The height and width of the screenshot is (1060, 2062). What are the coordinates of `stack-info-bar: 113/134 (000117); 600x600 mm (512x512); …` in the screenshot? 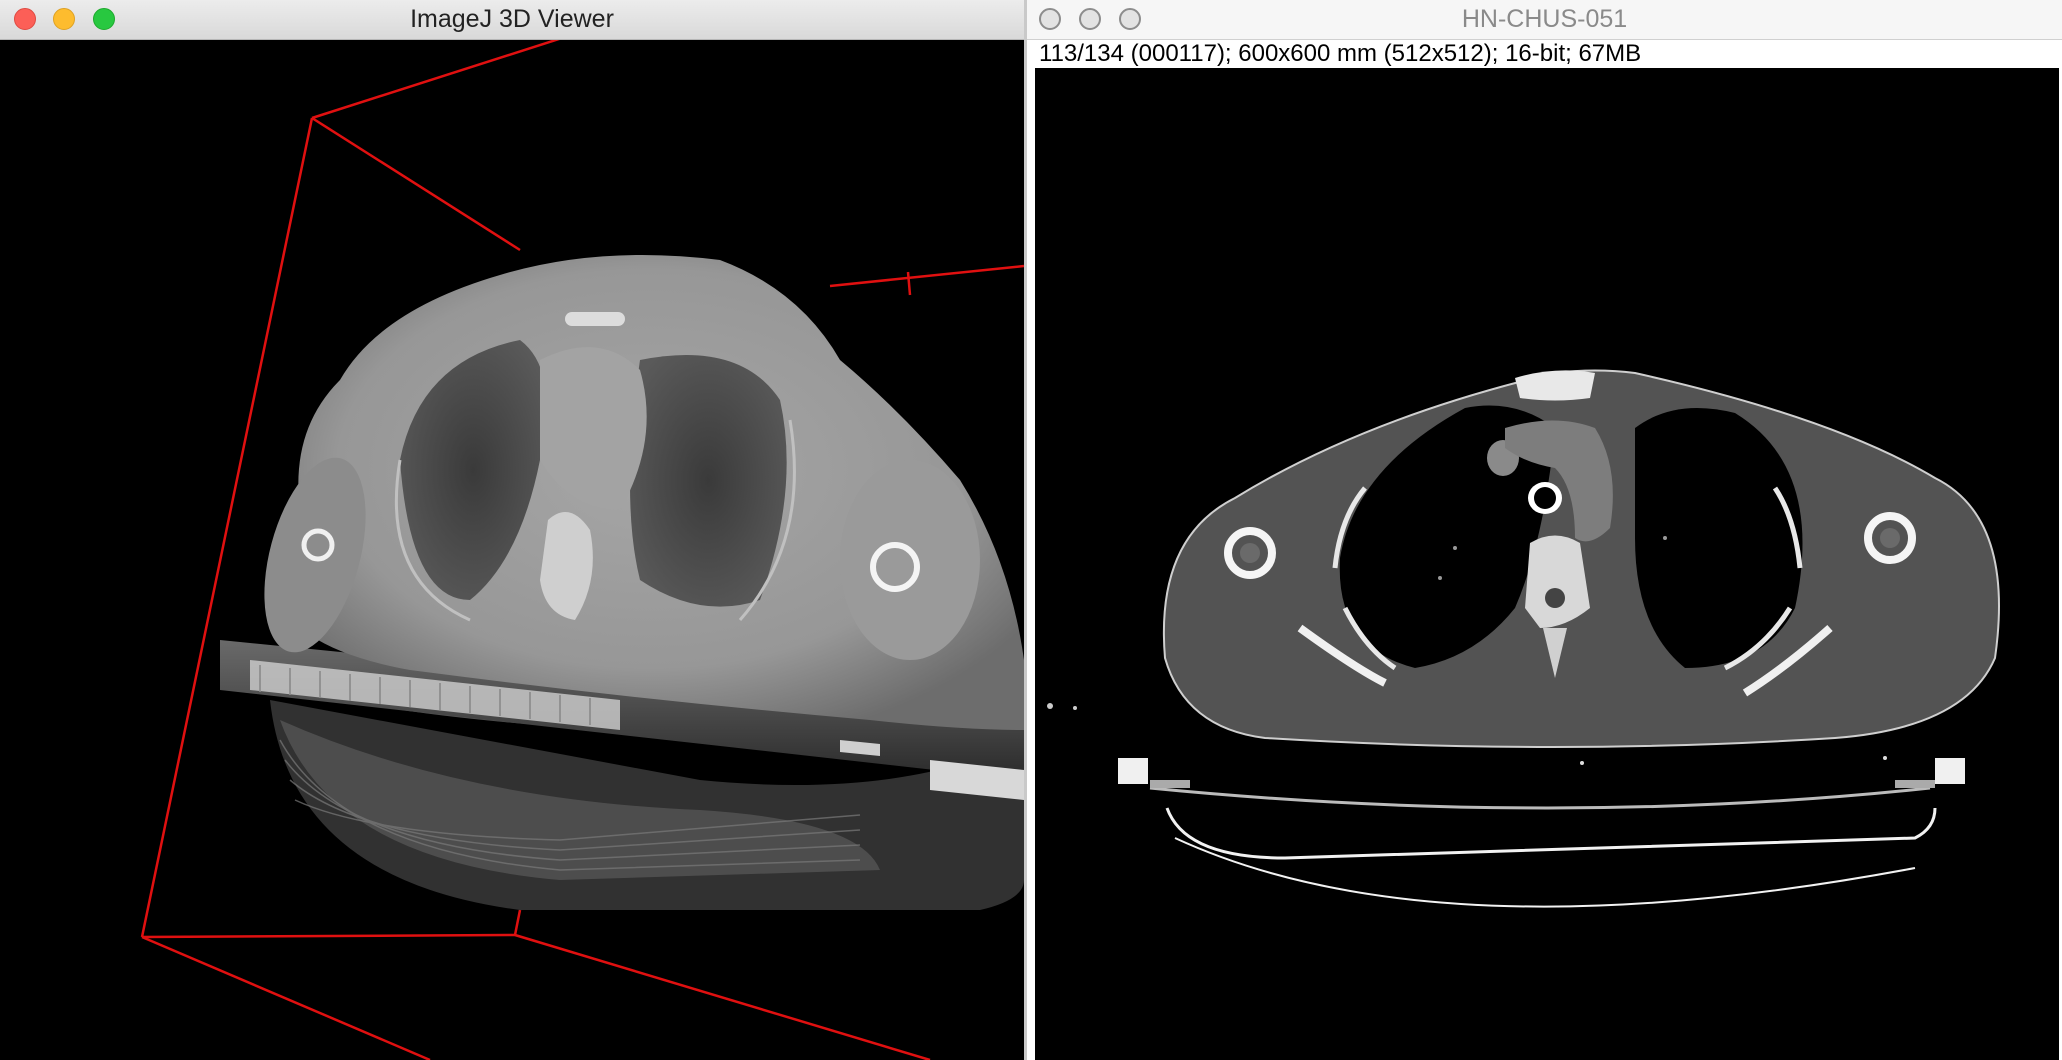 It's located at (1340, 53).